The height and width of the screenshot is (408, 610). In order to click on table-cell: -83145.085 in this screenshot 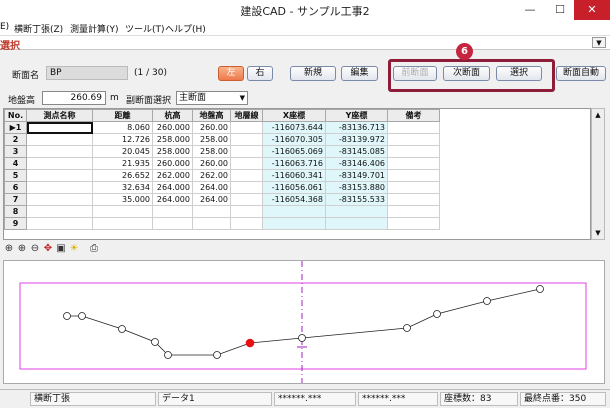, I will do `click(356, 151)`.